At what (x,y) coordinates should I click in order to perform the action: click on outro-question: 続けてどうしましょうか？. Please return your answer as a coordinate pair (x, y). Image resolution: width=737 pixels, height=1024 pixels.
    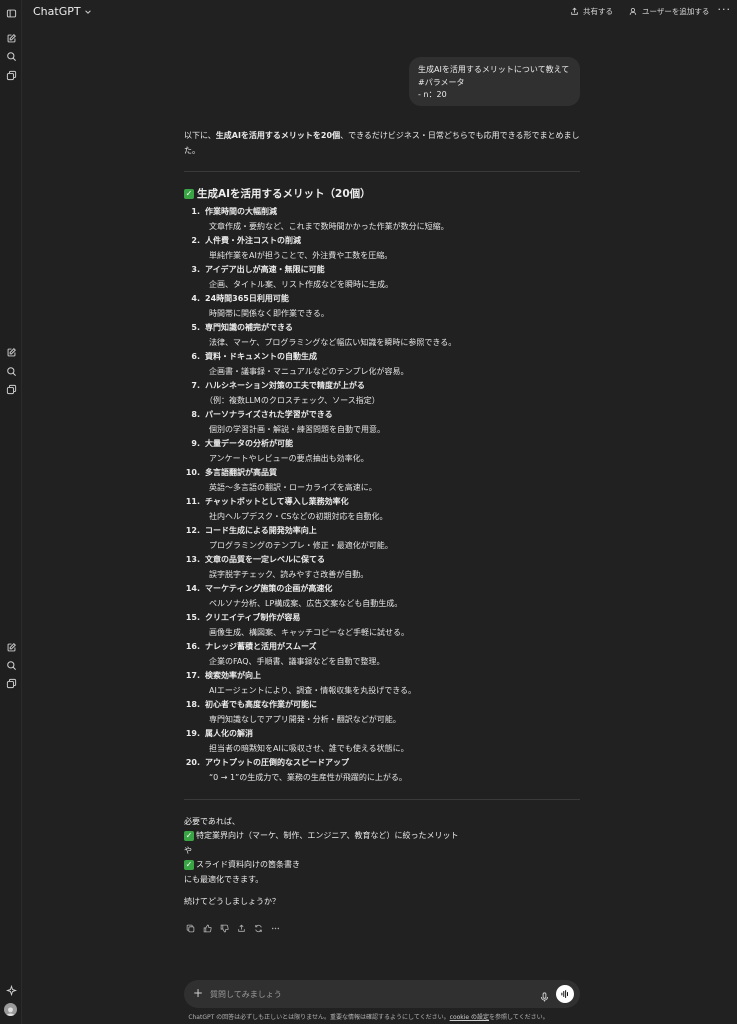
    Looking at the image, I should click on (232, 901).